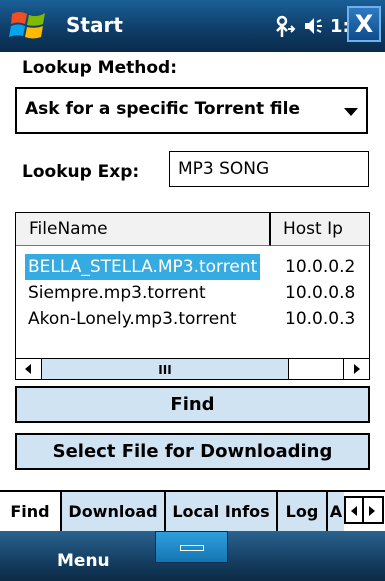  What do you see at coordinates (114, 511) in the screenshot?
I see `tab-download: Download` at bounding box center [114, 511].